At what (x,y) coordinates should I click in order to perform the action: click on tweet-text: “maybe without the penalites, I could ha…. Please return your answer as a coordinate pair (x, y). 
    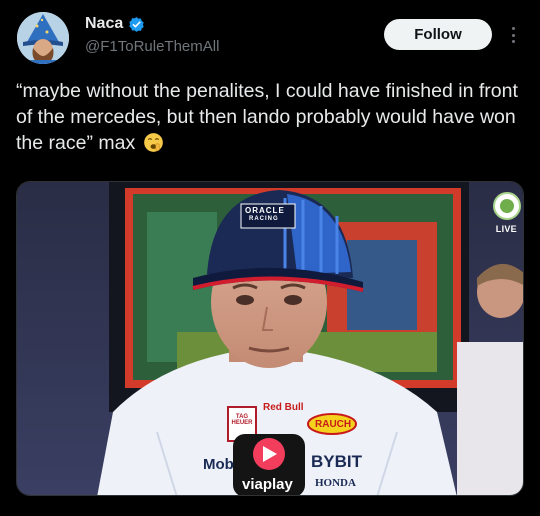
    Looking at the image, I should click on (271, 117).